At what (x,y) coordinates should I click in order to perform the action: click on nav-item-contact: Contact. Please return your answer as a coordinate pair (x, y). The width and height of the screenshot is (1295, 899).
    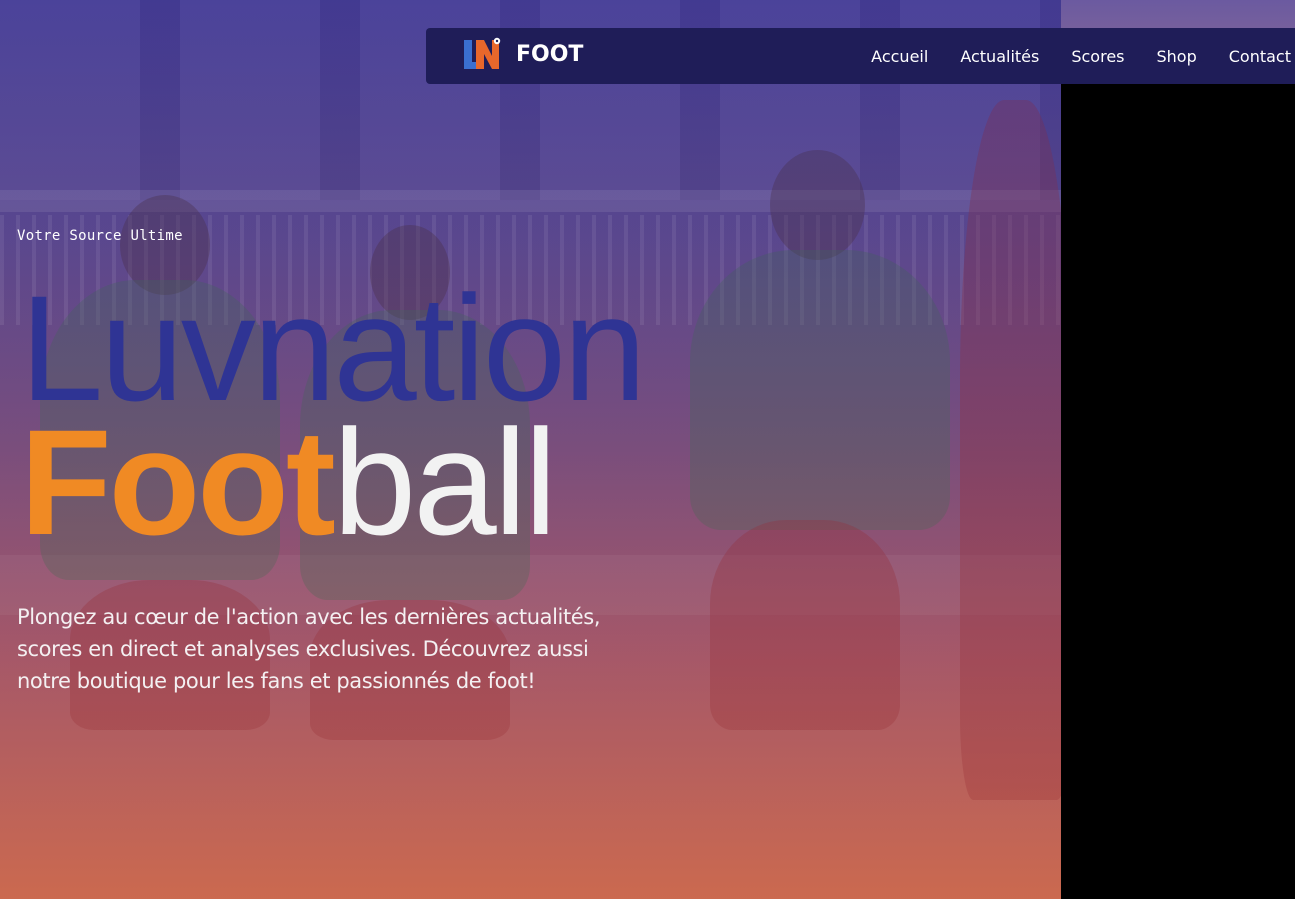
    Looking at the image, I should click on (1260, 56).